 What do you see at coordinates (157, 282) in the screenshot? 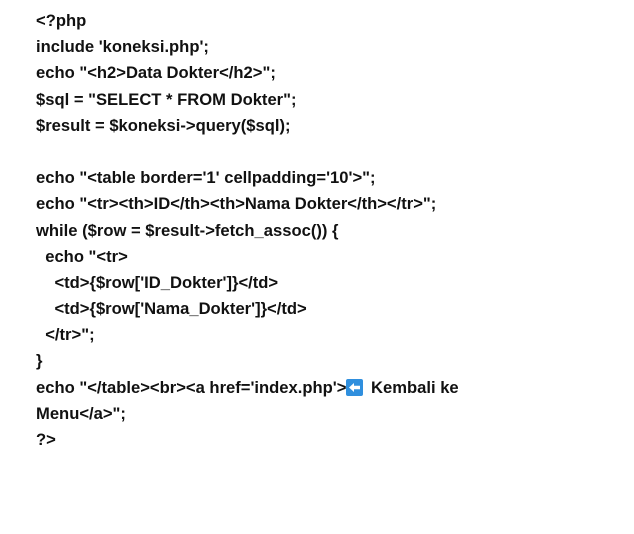
I see `code-line-11: <td>{$row['ID_Dokter']}</td>` at bounding box center [157, 282].